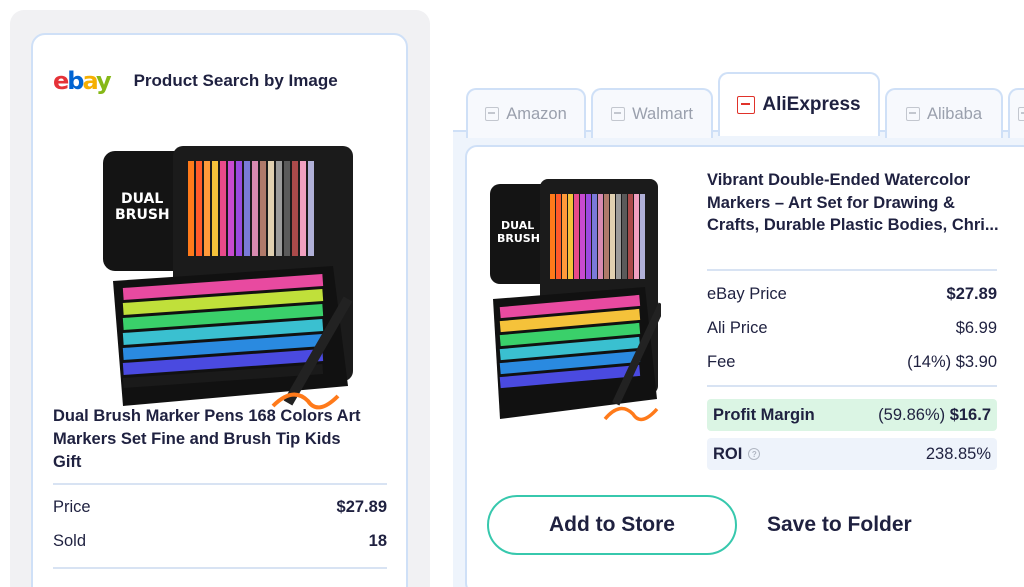  I want to click on save-to-folder-button: Save to Folder, so click(847, 525).